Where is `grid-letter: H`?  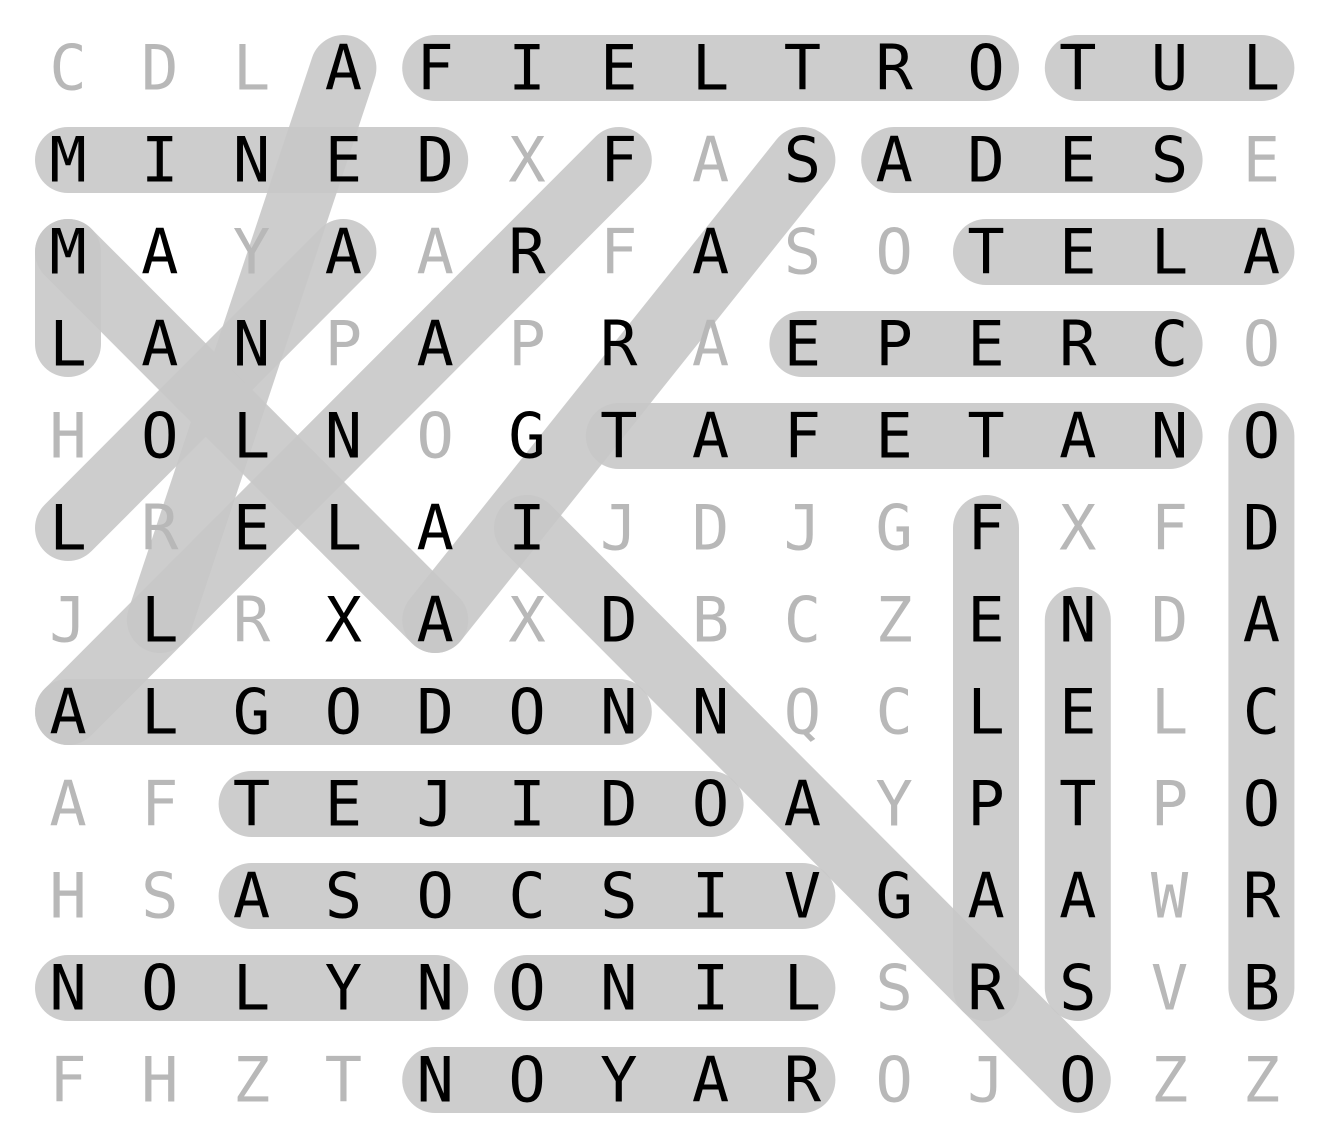 grid-letter: H is located at coordinates (159, 1080).